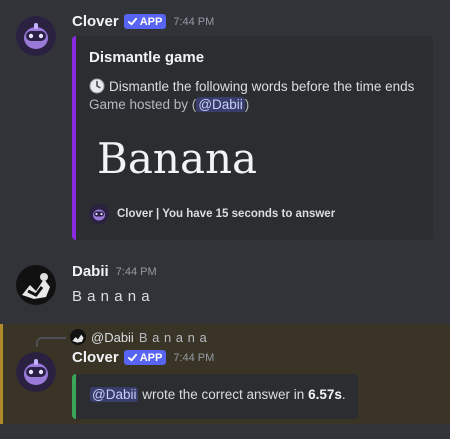 This screenshot has width=450, height=439. I want to click on embed-footer: Clover | You have 15 seconds to answer, so click(212, 214).